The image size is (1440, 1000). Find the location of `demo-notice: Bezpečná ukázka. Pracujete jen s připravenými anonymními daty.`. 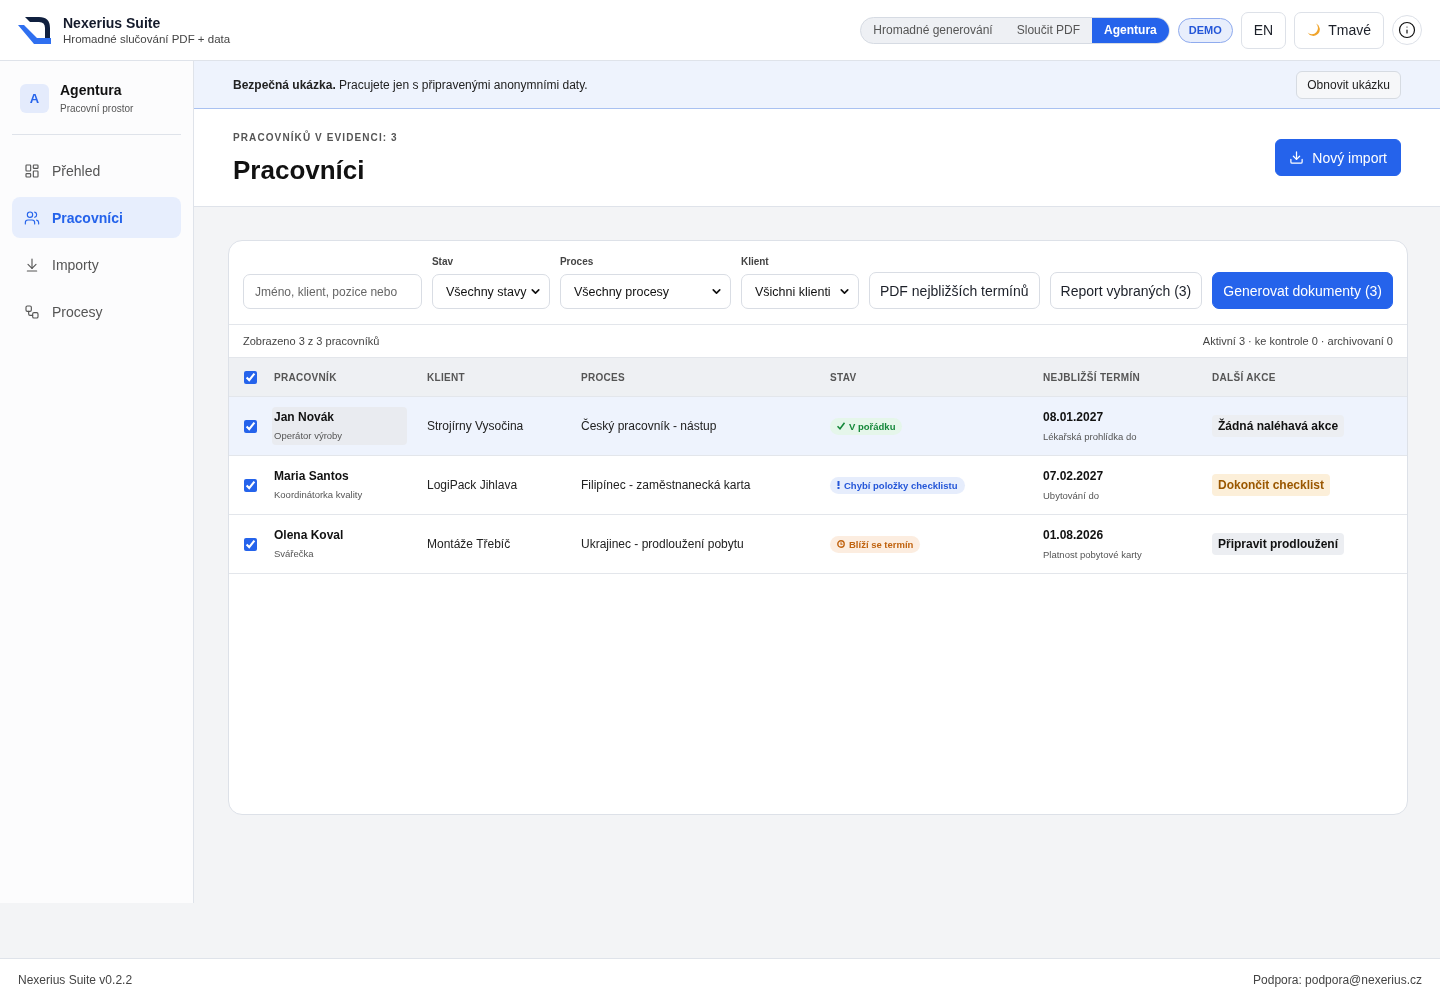

demo-notice: Bezpečná ukázka. Pracujete jen s připravenými anonymními daty. is located at coordinates (410, 84).